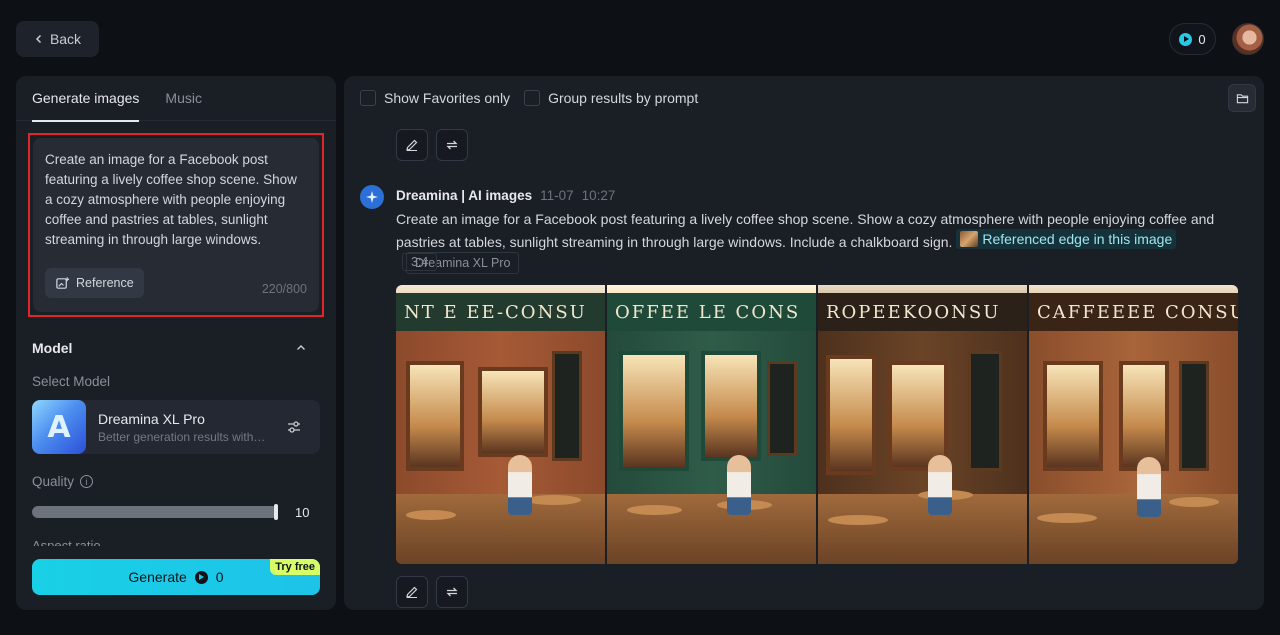 This screenshot has width=1280, height=635. Describe the element at coordinates (66, 542) in the screenshot. I see `aspect-ratio-label: Aspect ratio` at that location.